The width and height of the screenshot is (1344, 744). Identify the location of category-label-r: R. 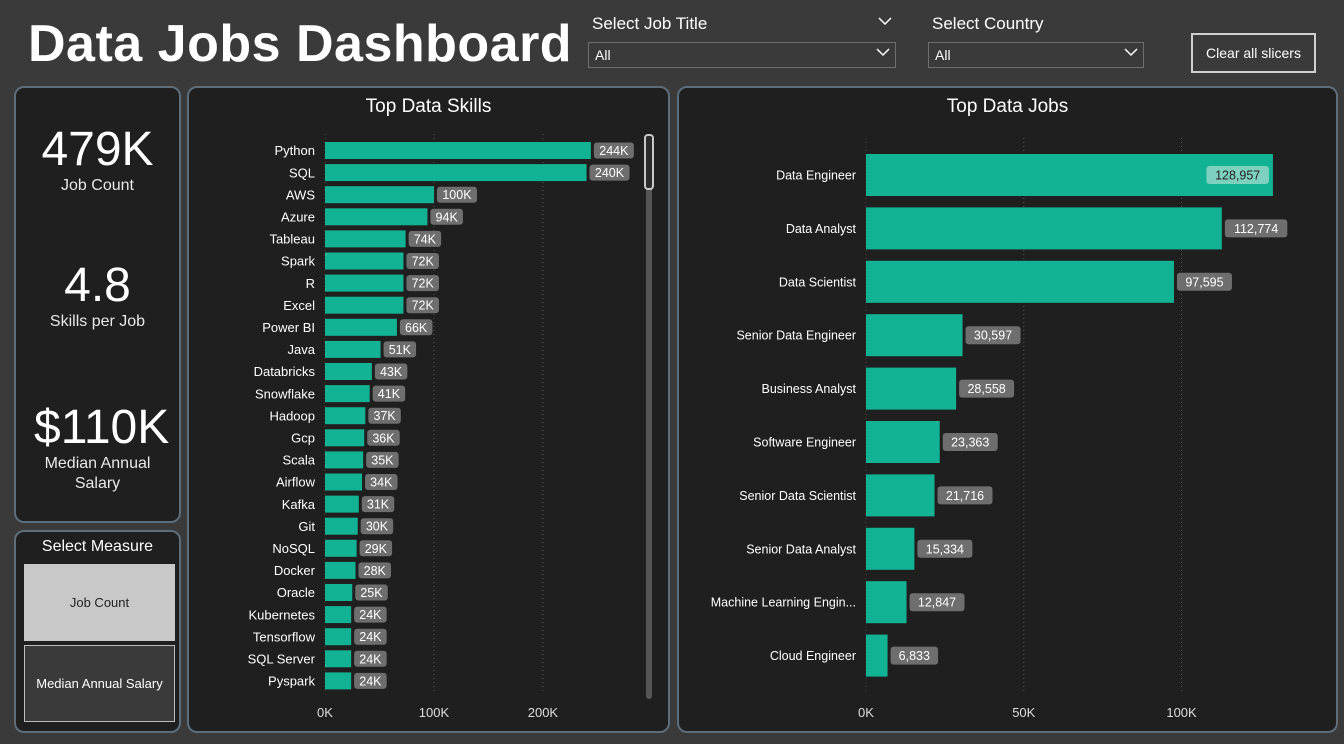
(310, 283).